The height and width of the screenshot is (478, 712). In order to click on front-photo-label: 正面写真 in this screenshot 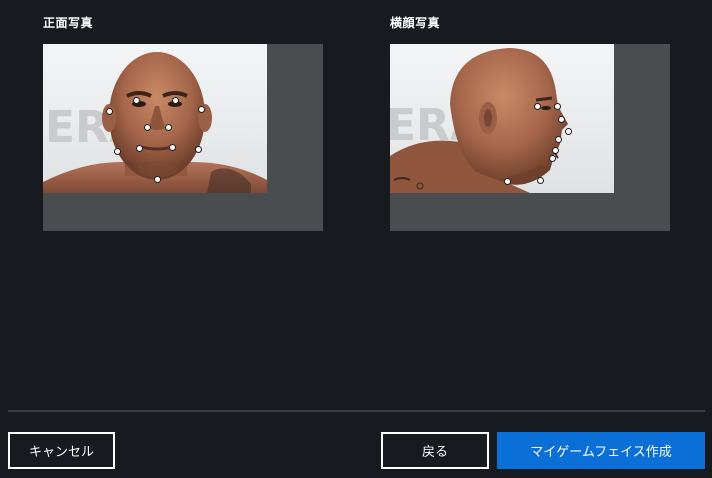, I will do `click(68, 23)`.